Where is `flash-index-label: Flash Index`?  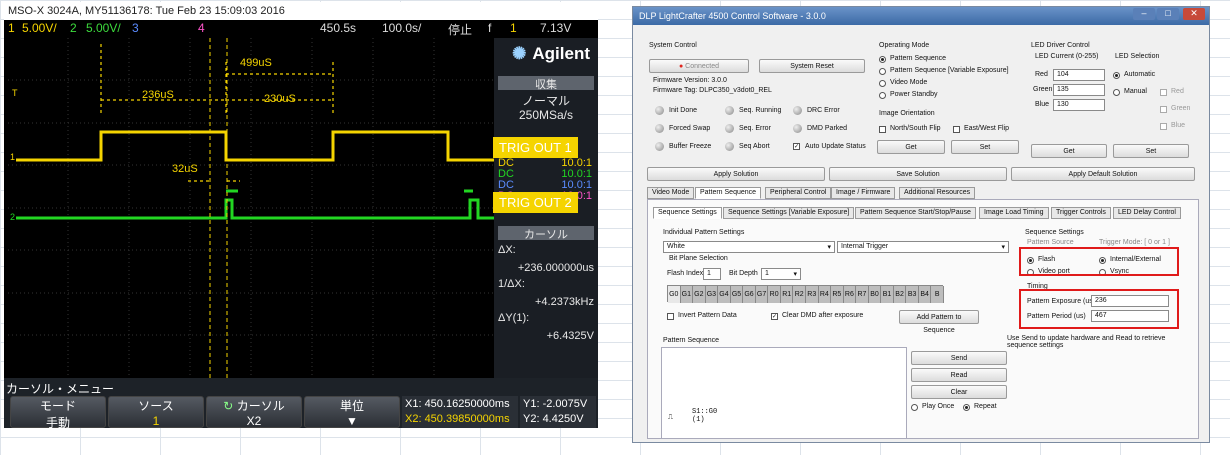
flash-index-label: Flash Index is located at coordinates (685, 273).